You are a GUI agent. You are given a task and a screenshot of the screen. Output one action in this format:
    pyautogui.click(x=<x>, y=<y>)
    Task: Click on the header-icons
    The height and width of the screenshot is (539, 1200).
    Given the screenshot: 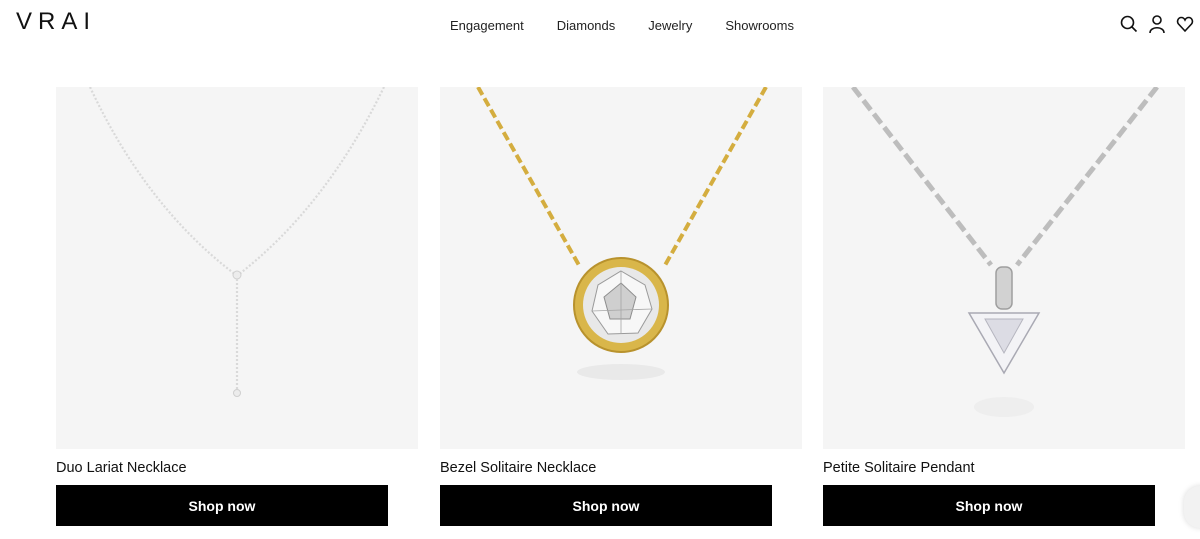 What is the action you would take?
    pyautogui.click(x=1157, y=24)
    